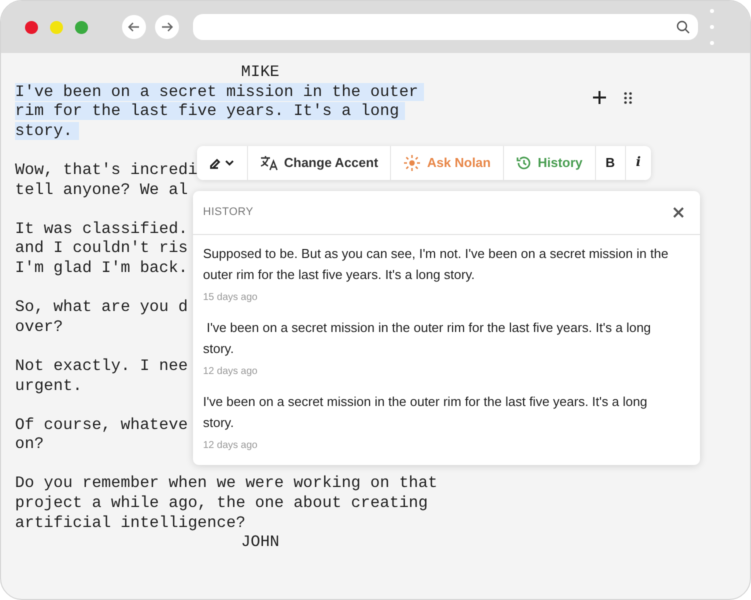 This screenshot has height=600, width=751. What do you see at coordinates (48, 385) in the screenshot?
I see `dialogue-line: urgent.` at bounding box center [48, 385].